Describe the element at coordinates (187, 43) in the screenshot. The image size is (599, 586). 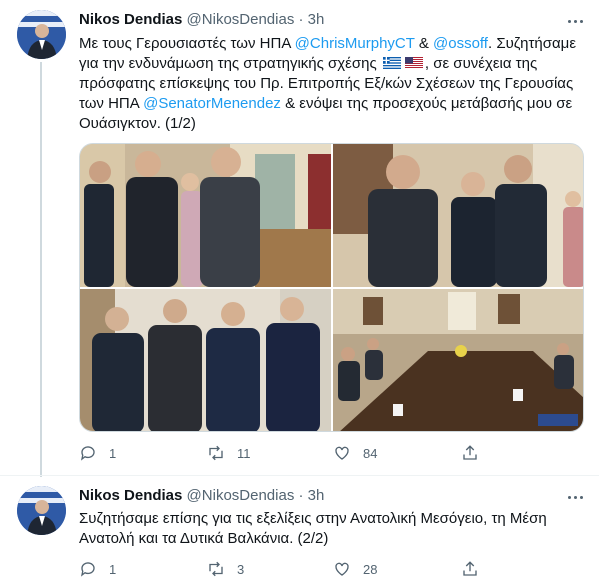
I see `text-segment: Με τους Γερουσιαστές των ΗΠΑ` at that location.